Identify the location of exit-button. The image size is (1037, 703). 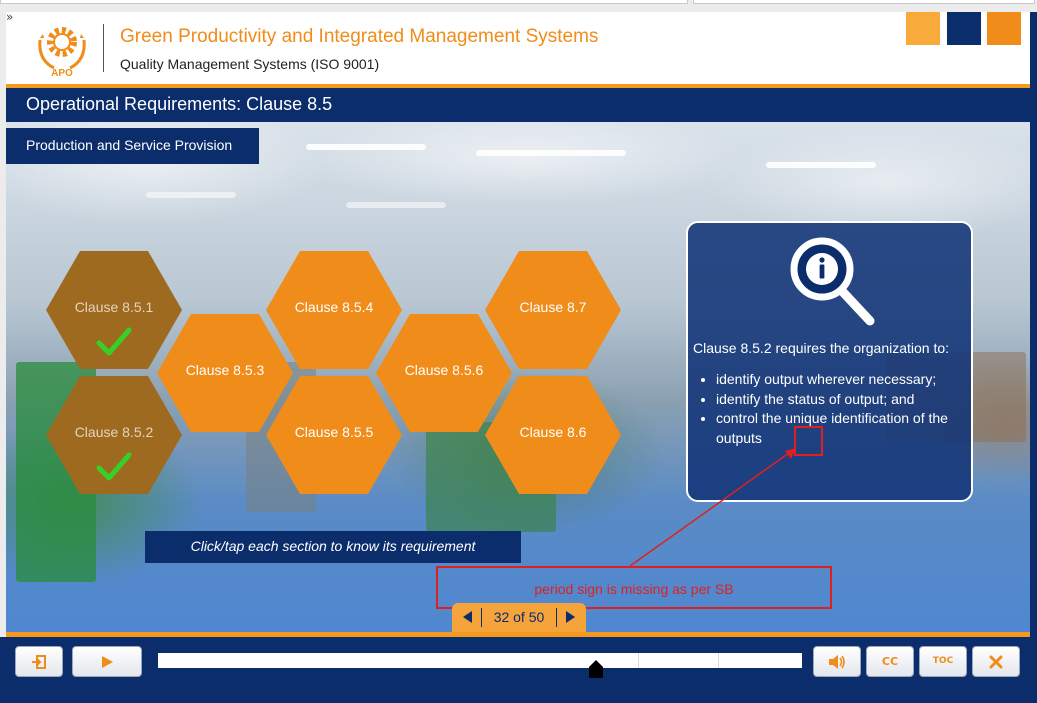
(39, 661).